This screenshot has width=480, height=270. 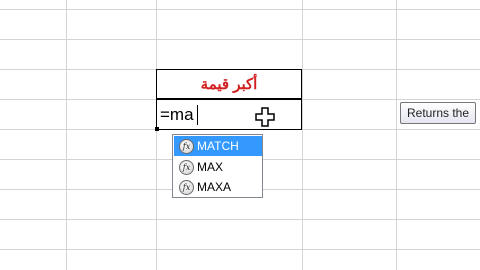 I want to click on autocomplete-item-match: fx MATCH, so click(x=218, y=146).